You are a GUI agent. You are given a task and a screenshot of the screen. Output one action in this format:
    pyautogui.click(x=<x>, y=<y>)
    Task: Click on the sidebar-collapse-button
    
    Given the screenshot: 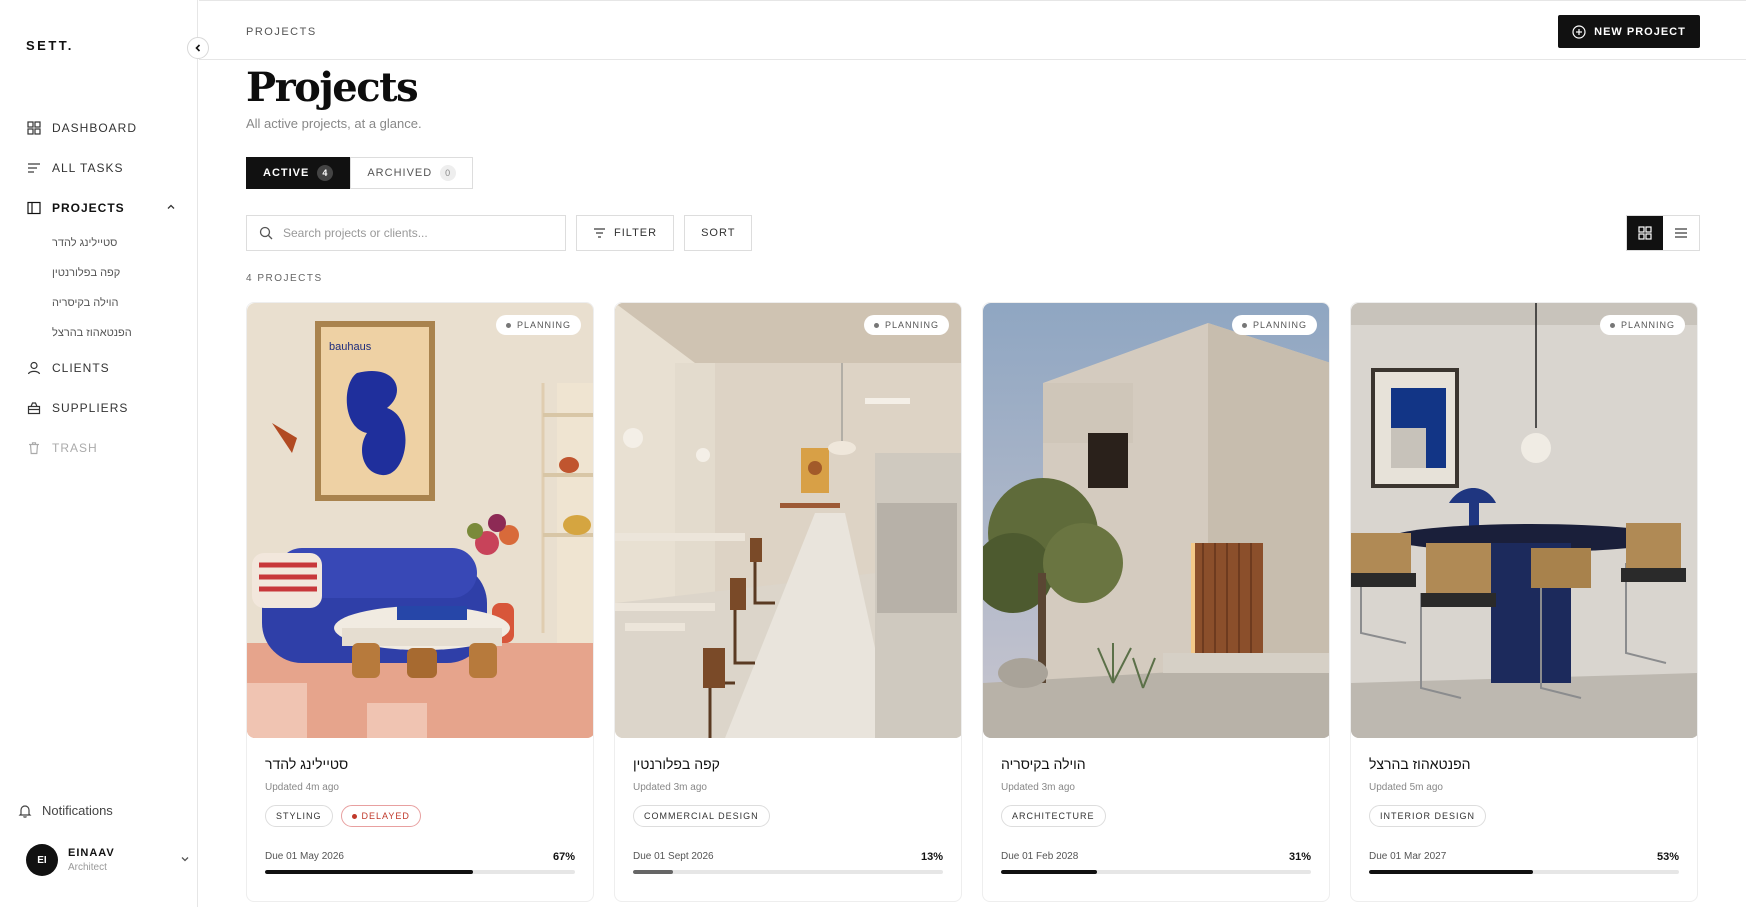 What is the action you would take?
    pyautogui.click(x=198, y=48)
    